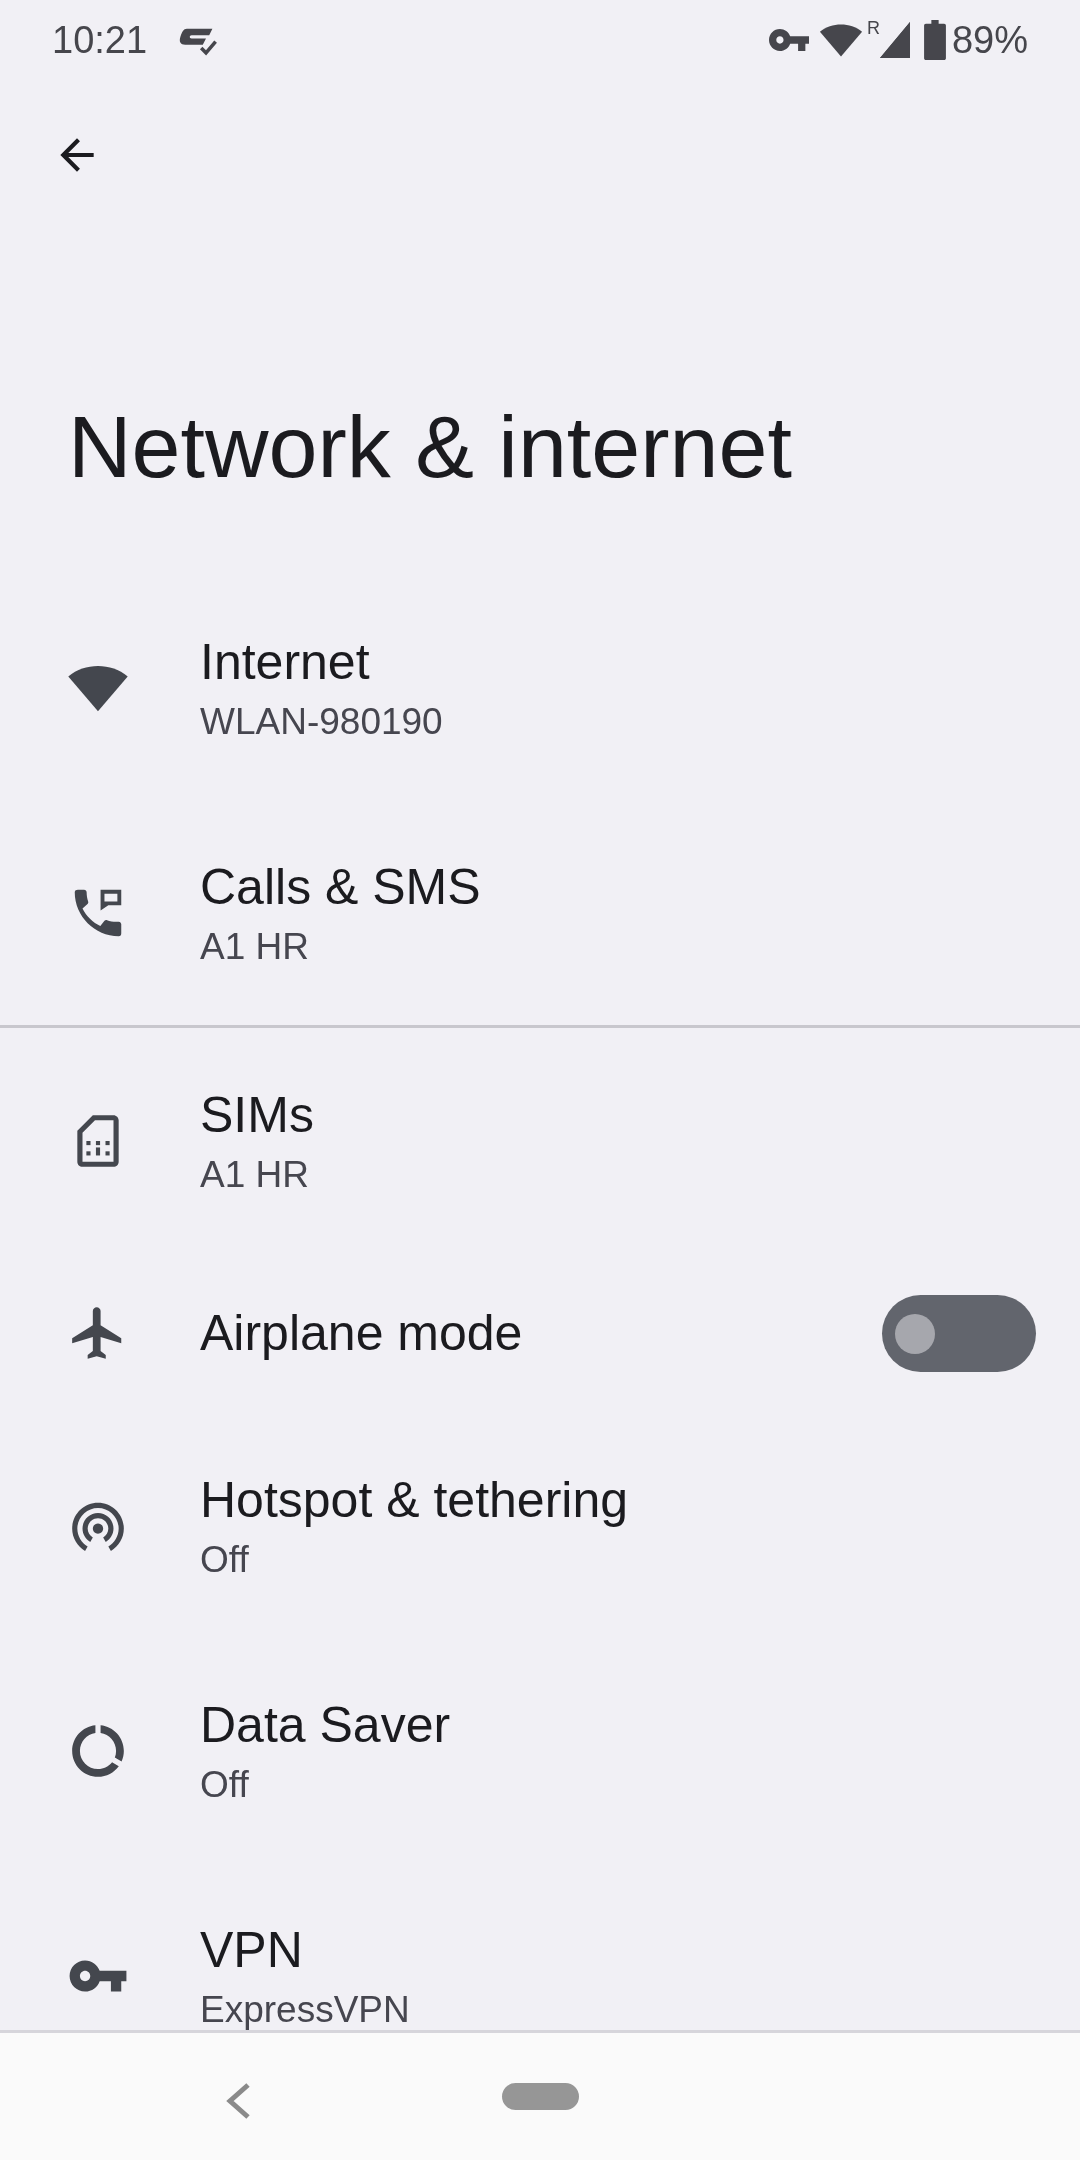  What do you see at coordinates (640, 1499) in the screenshot?
I see `setting-title: Hotspot & tethering` at bounding box center [640, 1499].